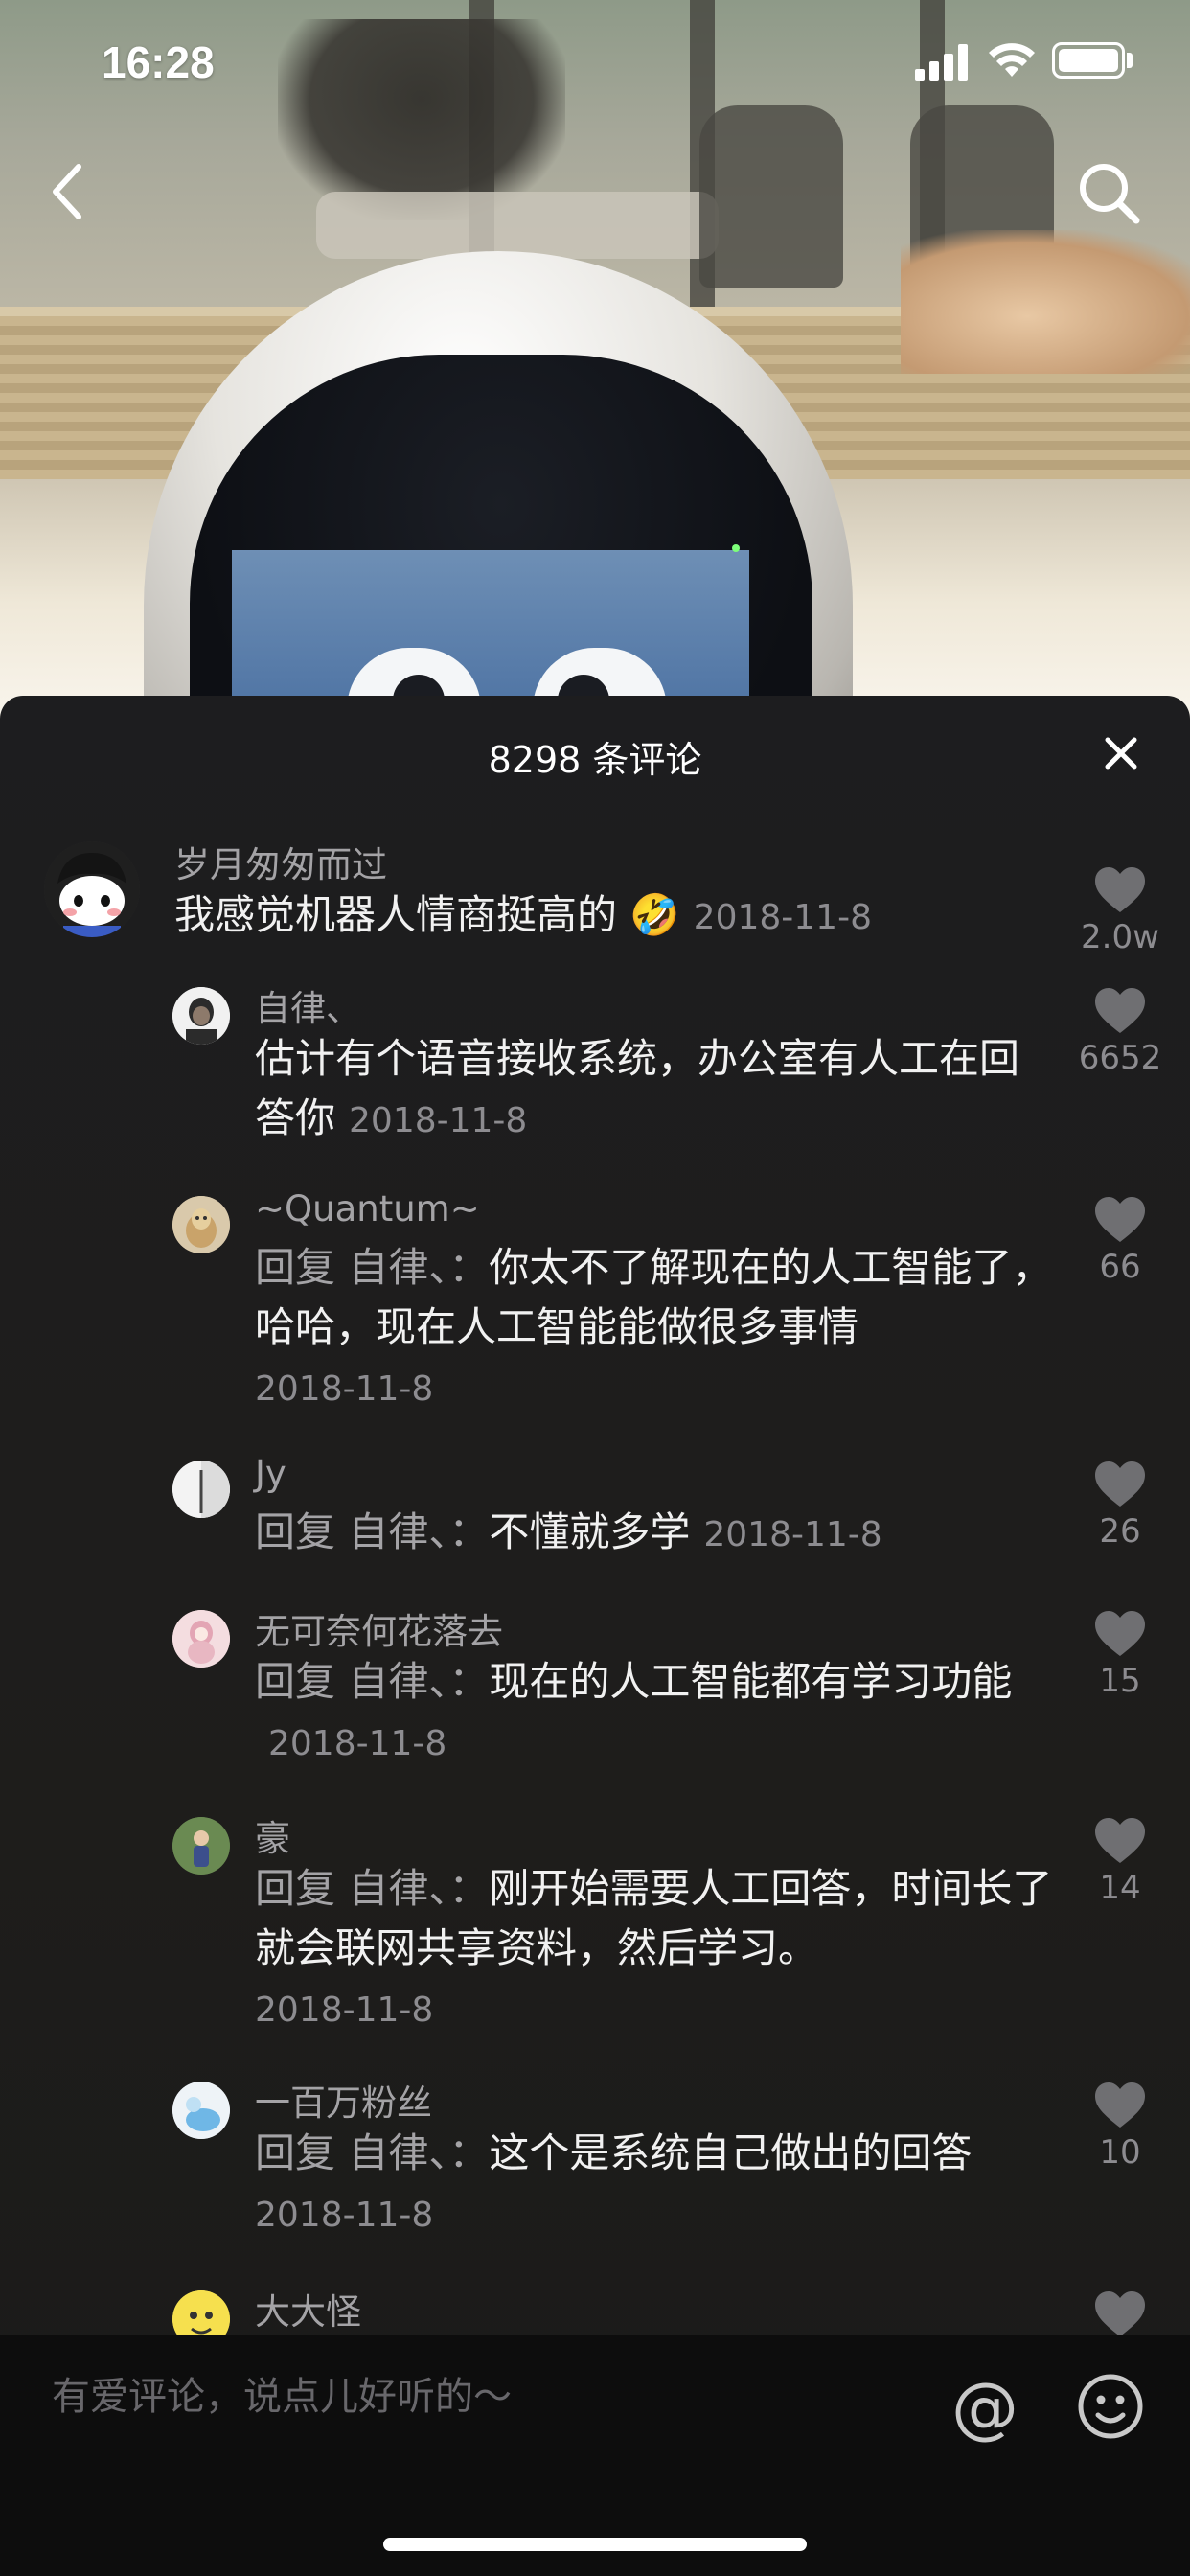 Image resolution: width=1190 pixels, height=2576 pixels. What do you see at coordinates (271, 1473) in the screenshot?
I see `comment-username: Jy` at bounding box center [271, 1473].